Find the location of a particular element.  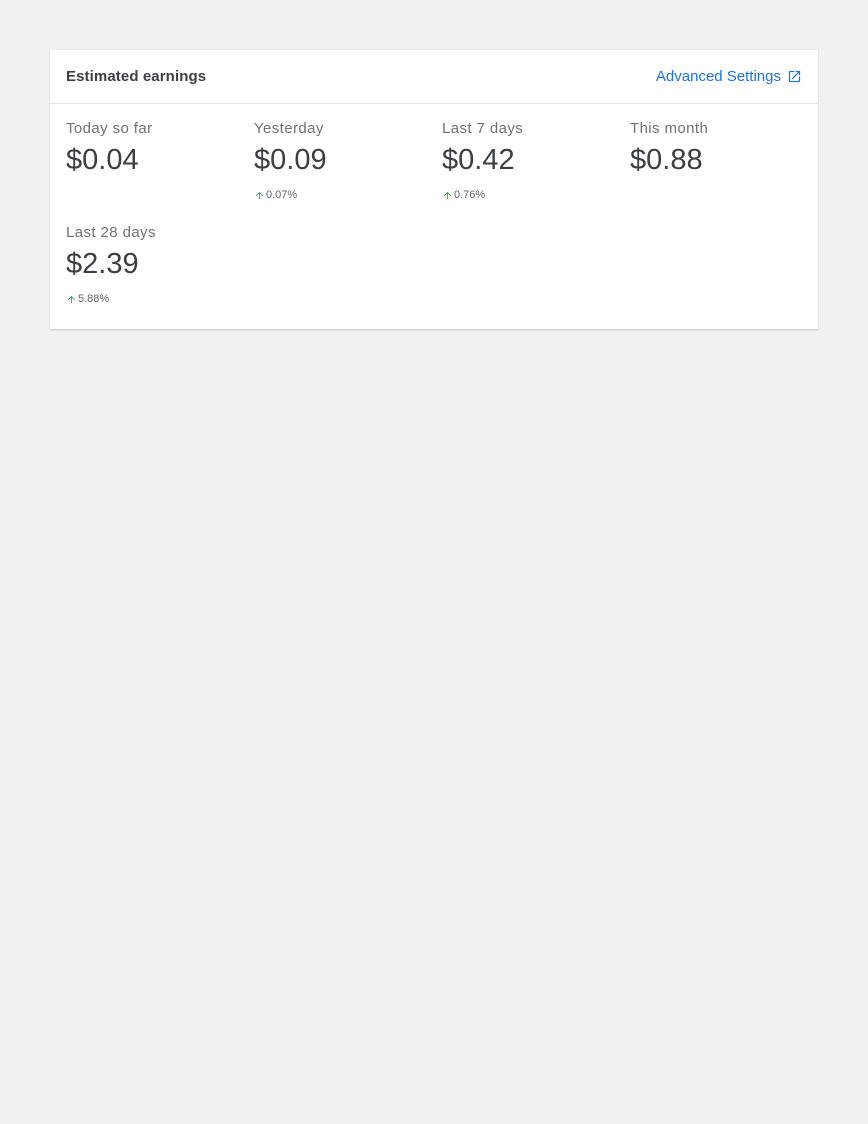

stat-label: Yesterday is located at coordinates (289, 128).